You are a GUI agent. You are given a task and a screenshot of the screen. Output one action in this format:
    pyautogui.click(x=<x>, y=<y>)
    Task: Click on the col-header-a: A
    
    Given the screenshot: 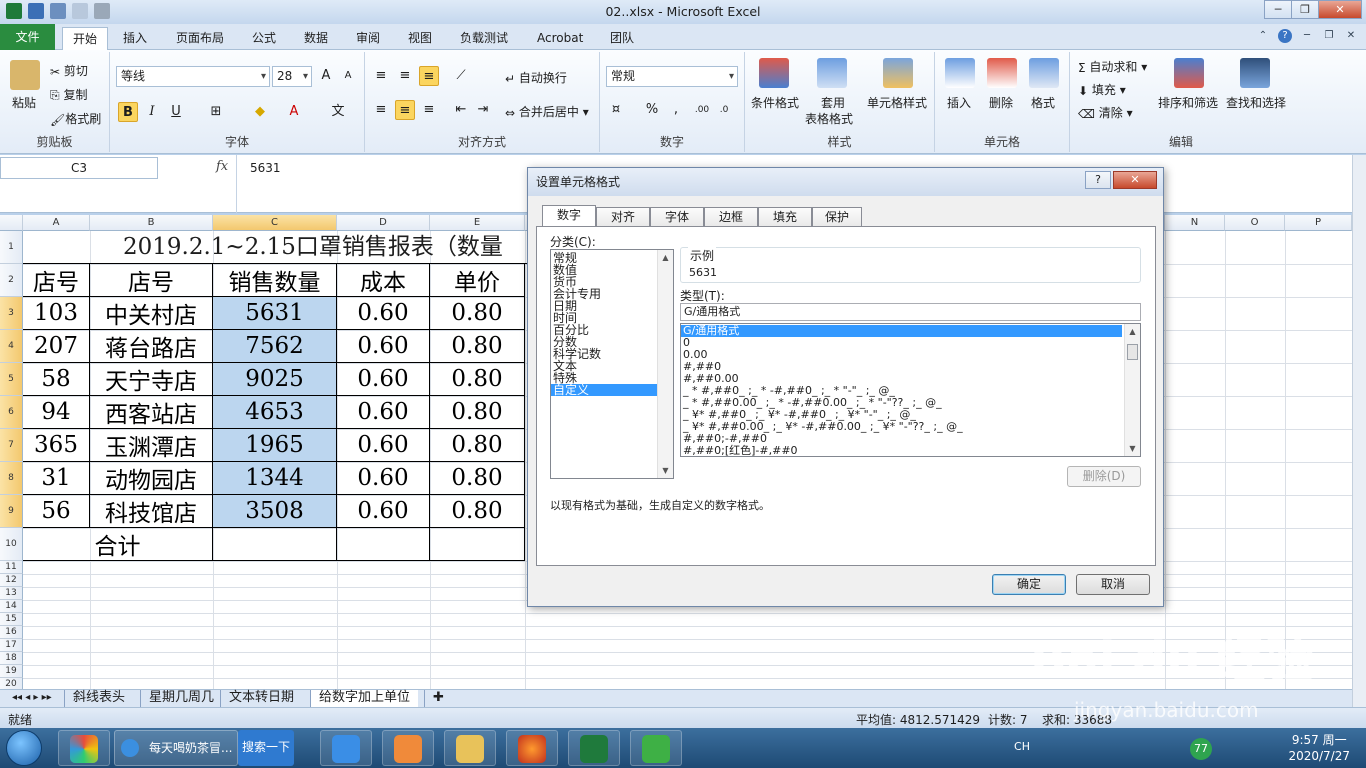 What is the action you would take?
    pyautogui.click(x=56, y=223)
    